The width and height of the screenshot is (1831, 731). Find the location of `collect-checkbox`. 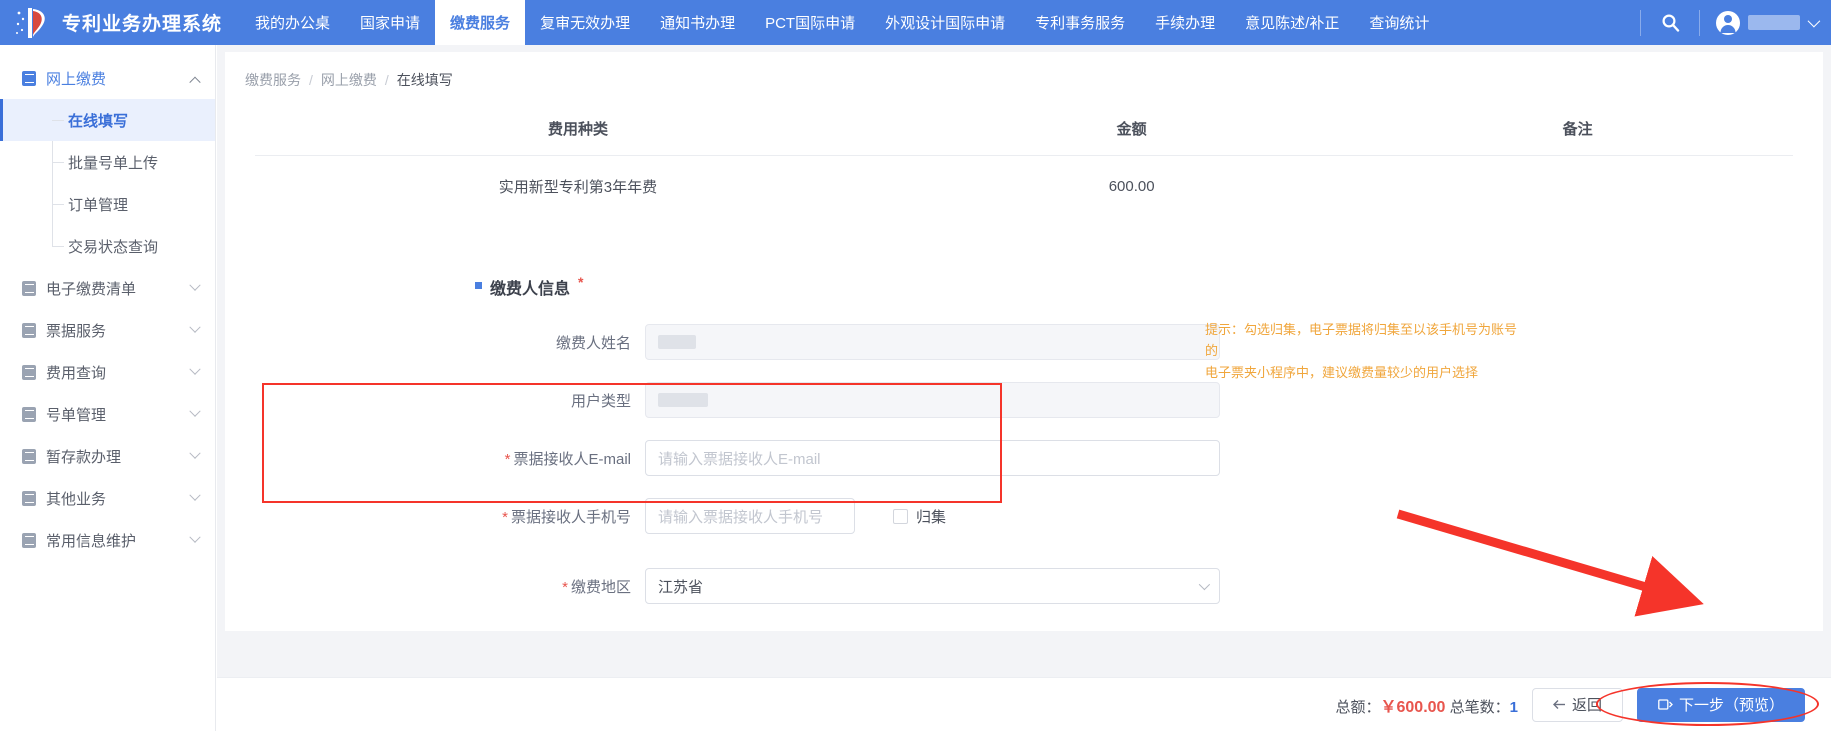

collect-checkbox is located at coordinates (900, 516).